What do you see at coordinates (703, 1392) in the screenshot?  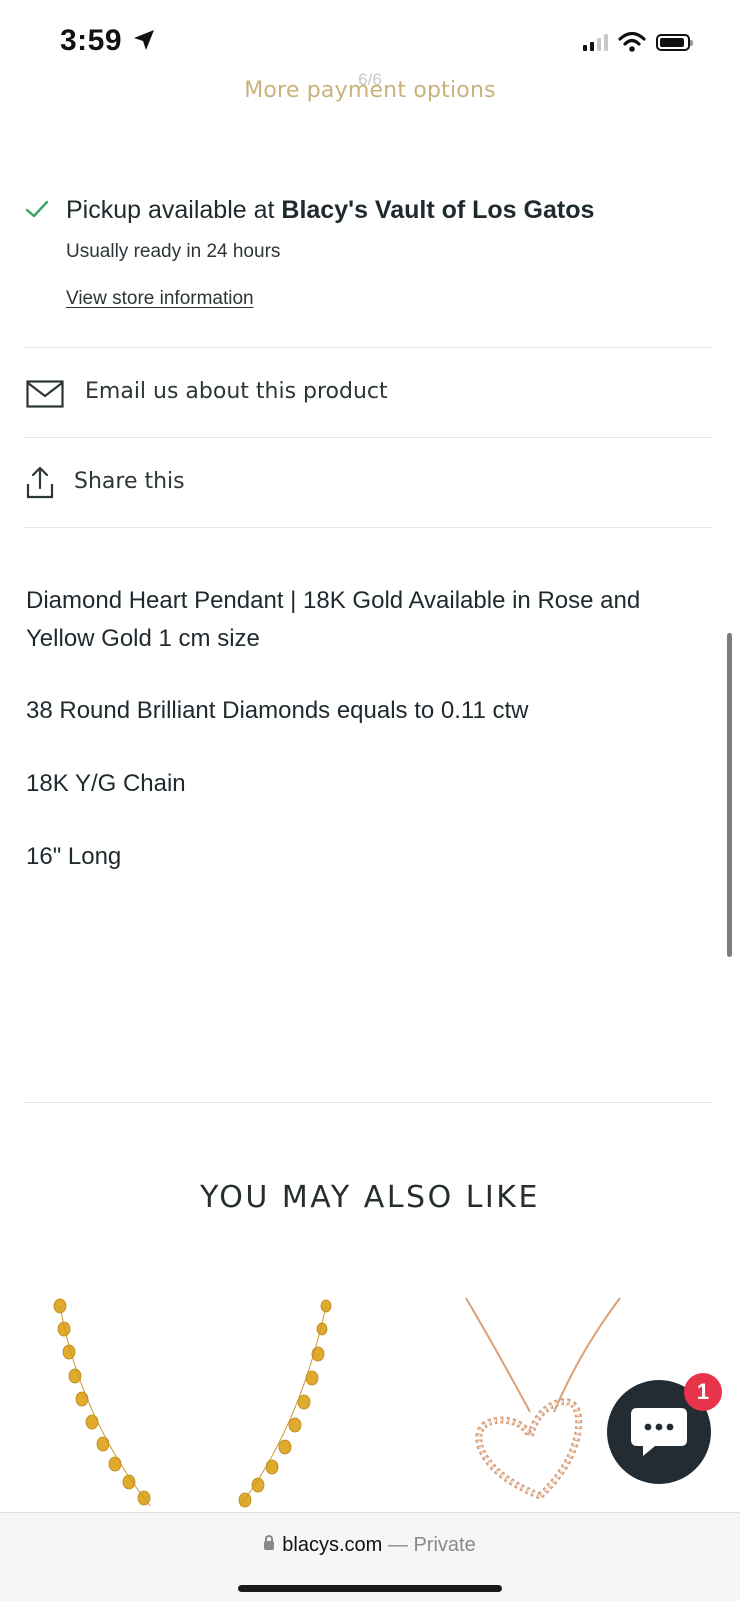 I see `chat-notification-badge: 1` at bounding box center [703, 1392].